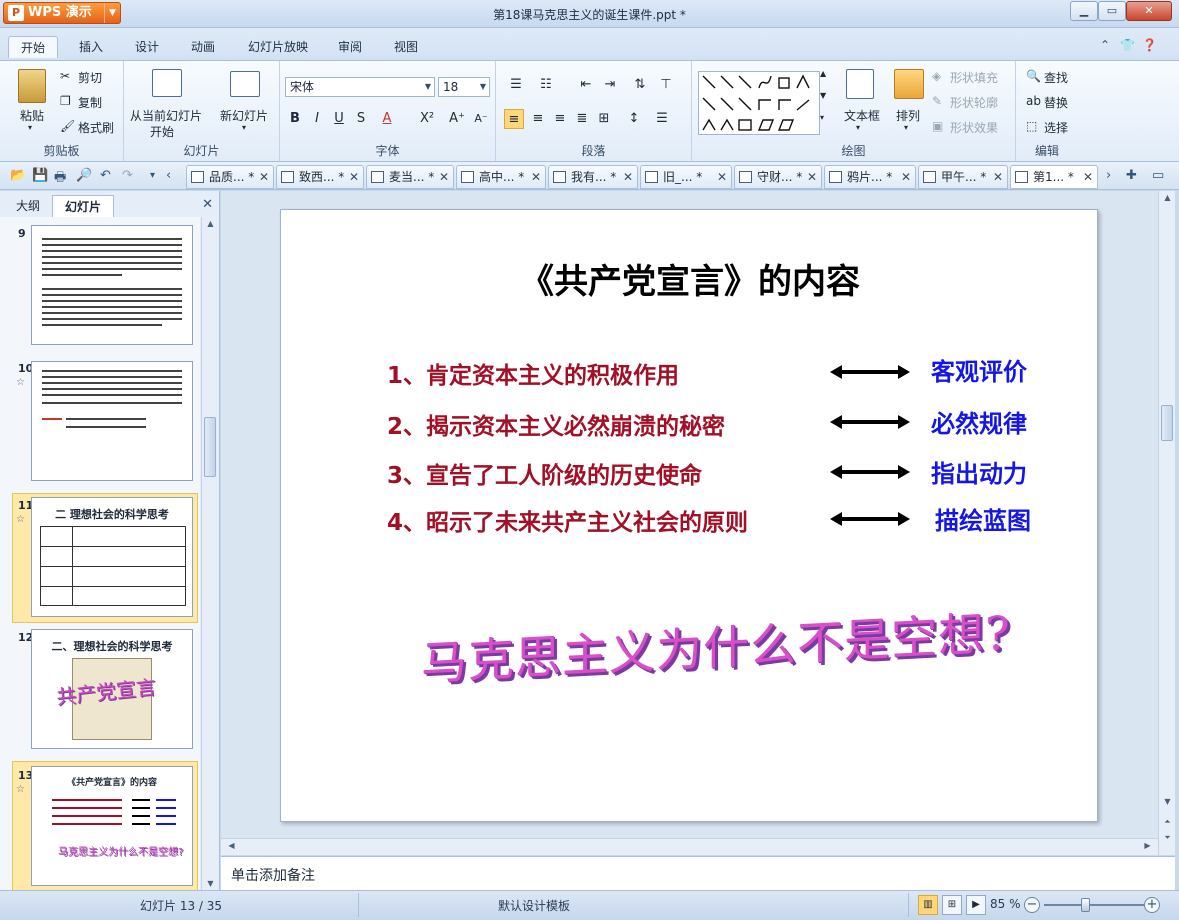  Describe the element at coordinates (464, 87) in the screenshot. I see `font-size-combo: 18 ▼` at that location.